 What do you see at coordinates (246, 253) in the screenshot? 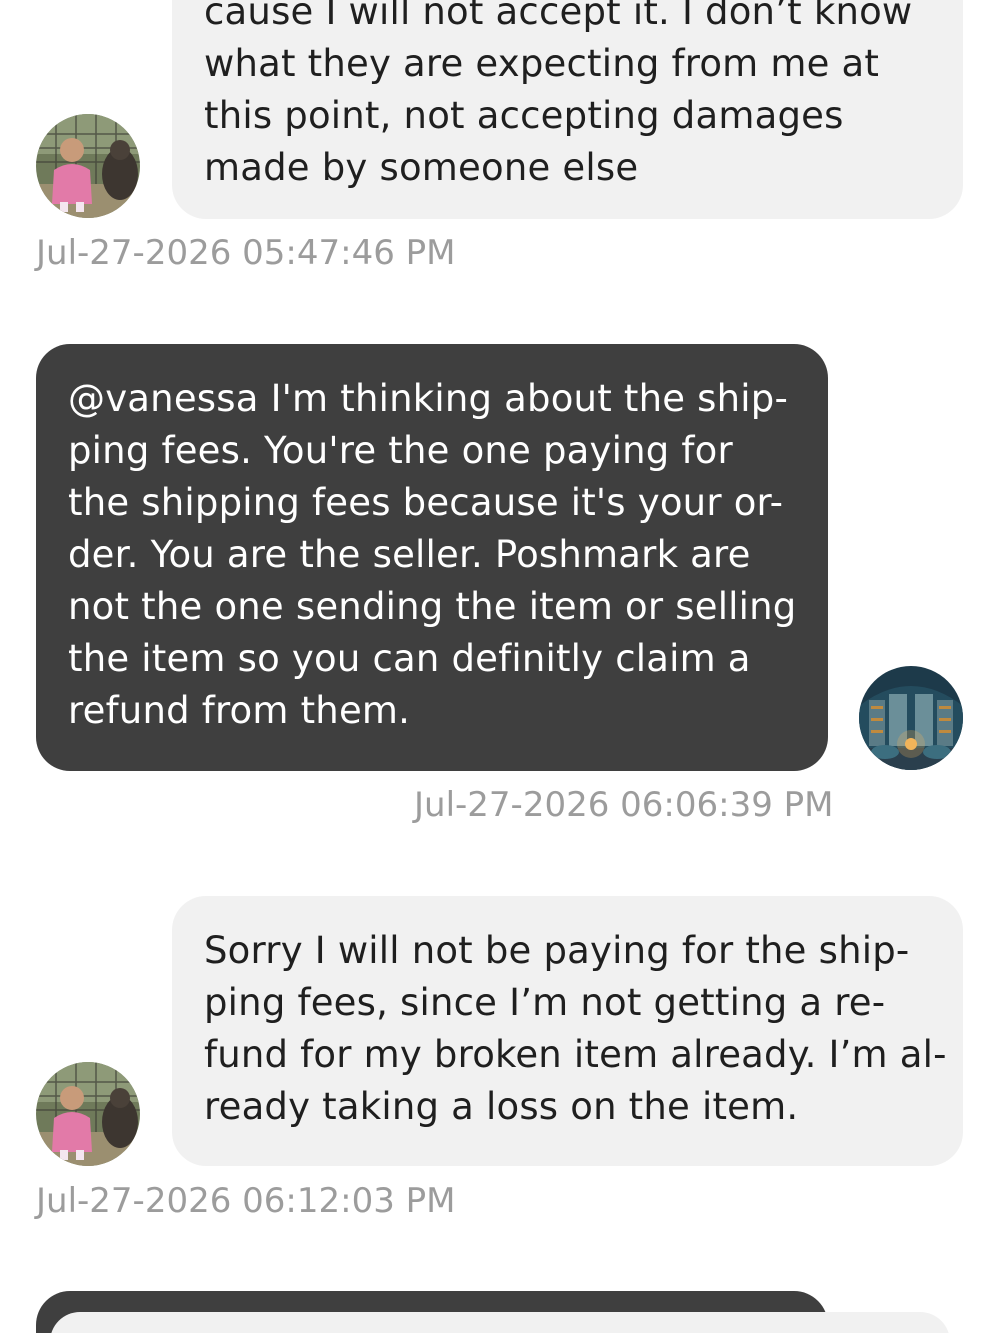
I see `message-1-timestamp: Jul-27-2026 05:47:46 PM` at bounding box center [246, 253].